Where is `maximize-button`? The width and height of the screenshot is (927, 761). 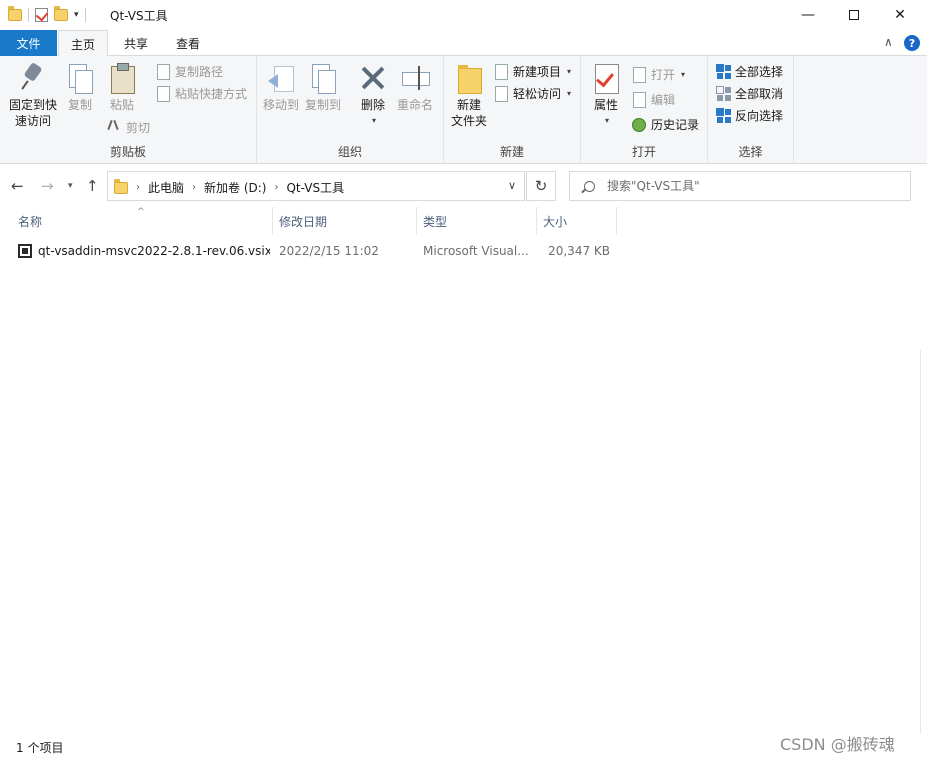
maximize-button is located at coordinates (854, 15).